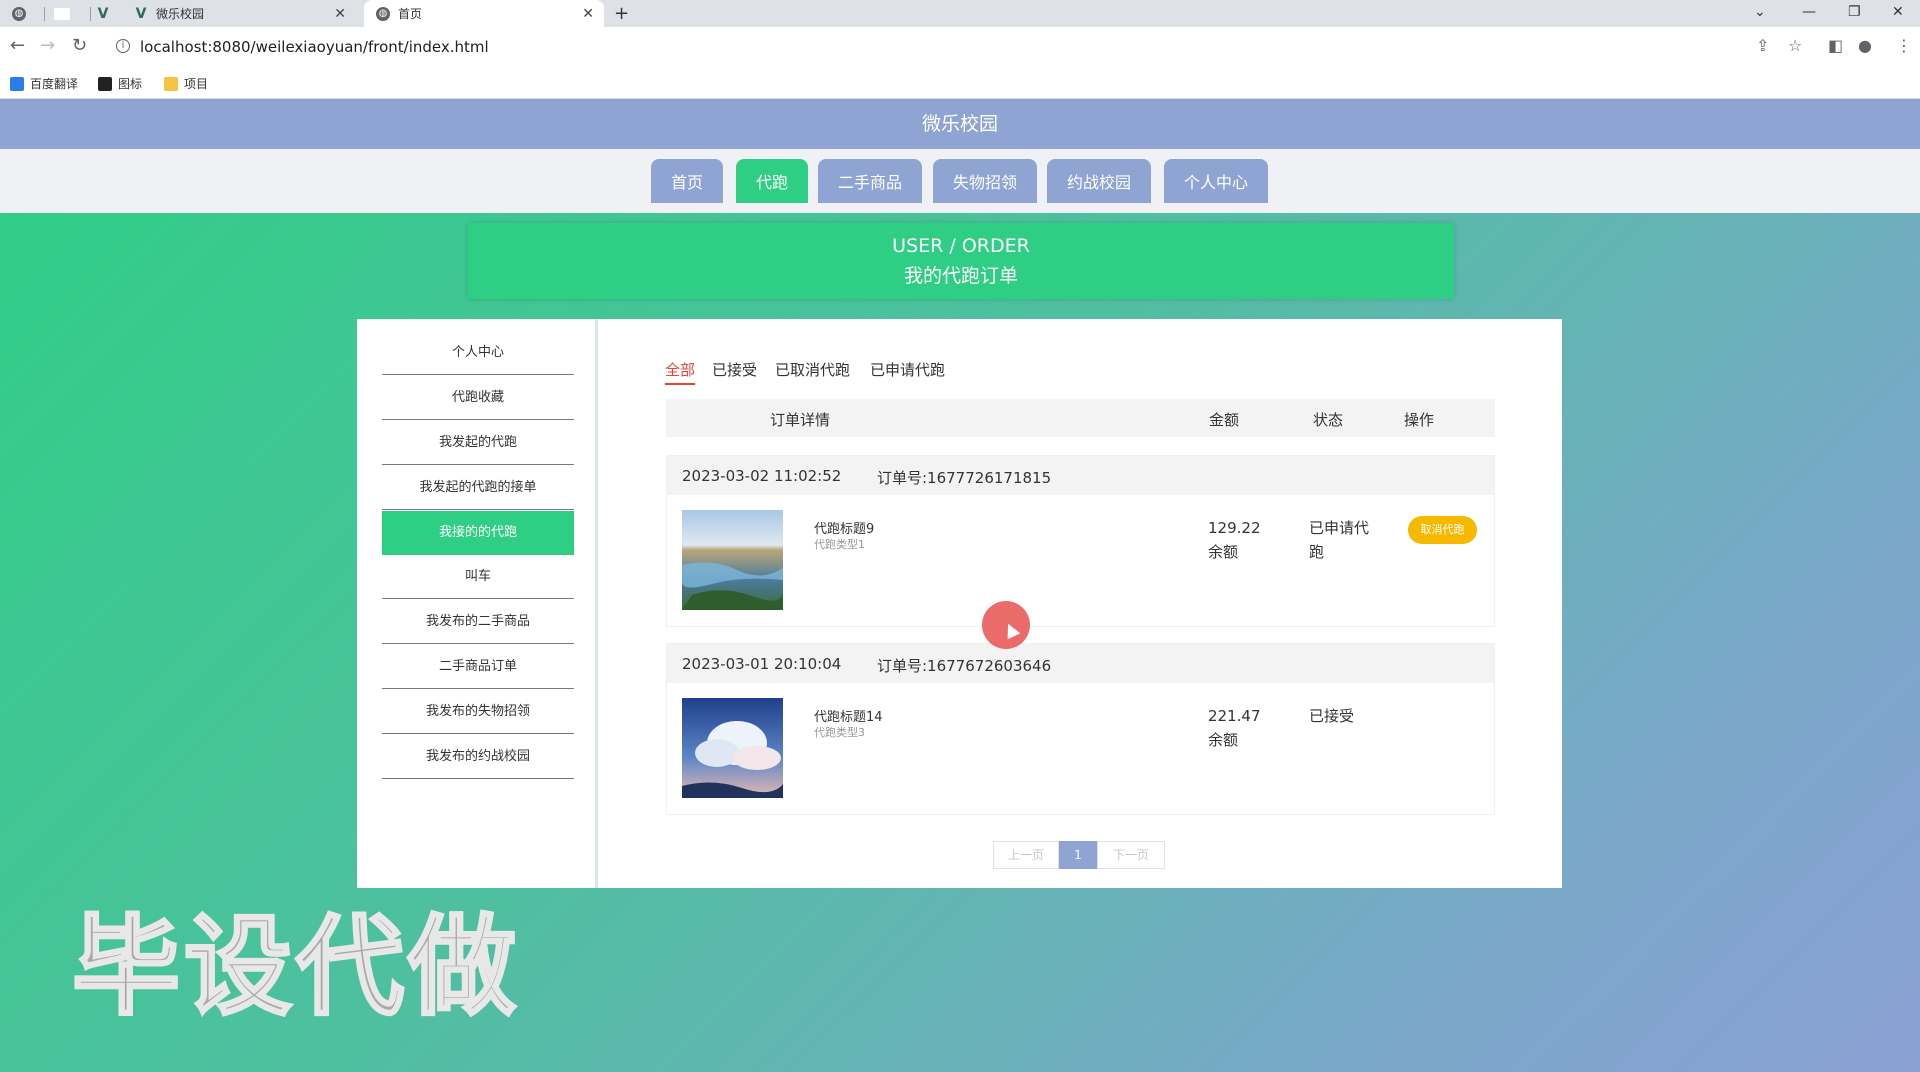 The height and width of the screenshot is (1072, 1920). What do you see at coordinates (1835, 45) in the screenshot?
I see `side-panel-icon: ◧` at bounding box center [1835, 45].